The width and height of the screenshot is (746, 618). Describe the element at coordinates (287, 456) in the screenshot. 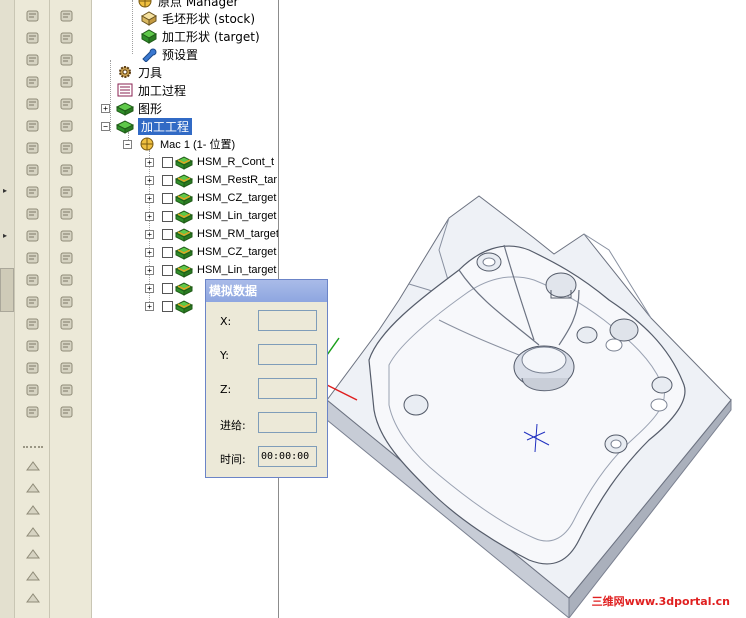

I see `time-value-field: 00:00:00` at that location.